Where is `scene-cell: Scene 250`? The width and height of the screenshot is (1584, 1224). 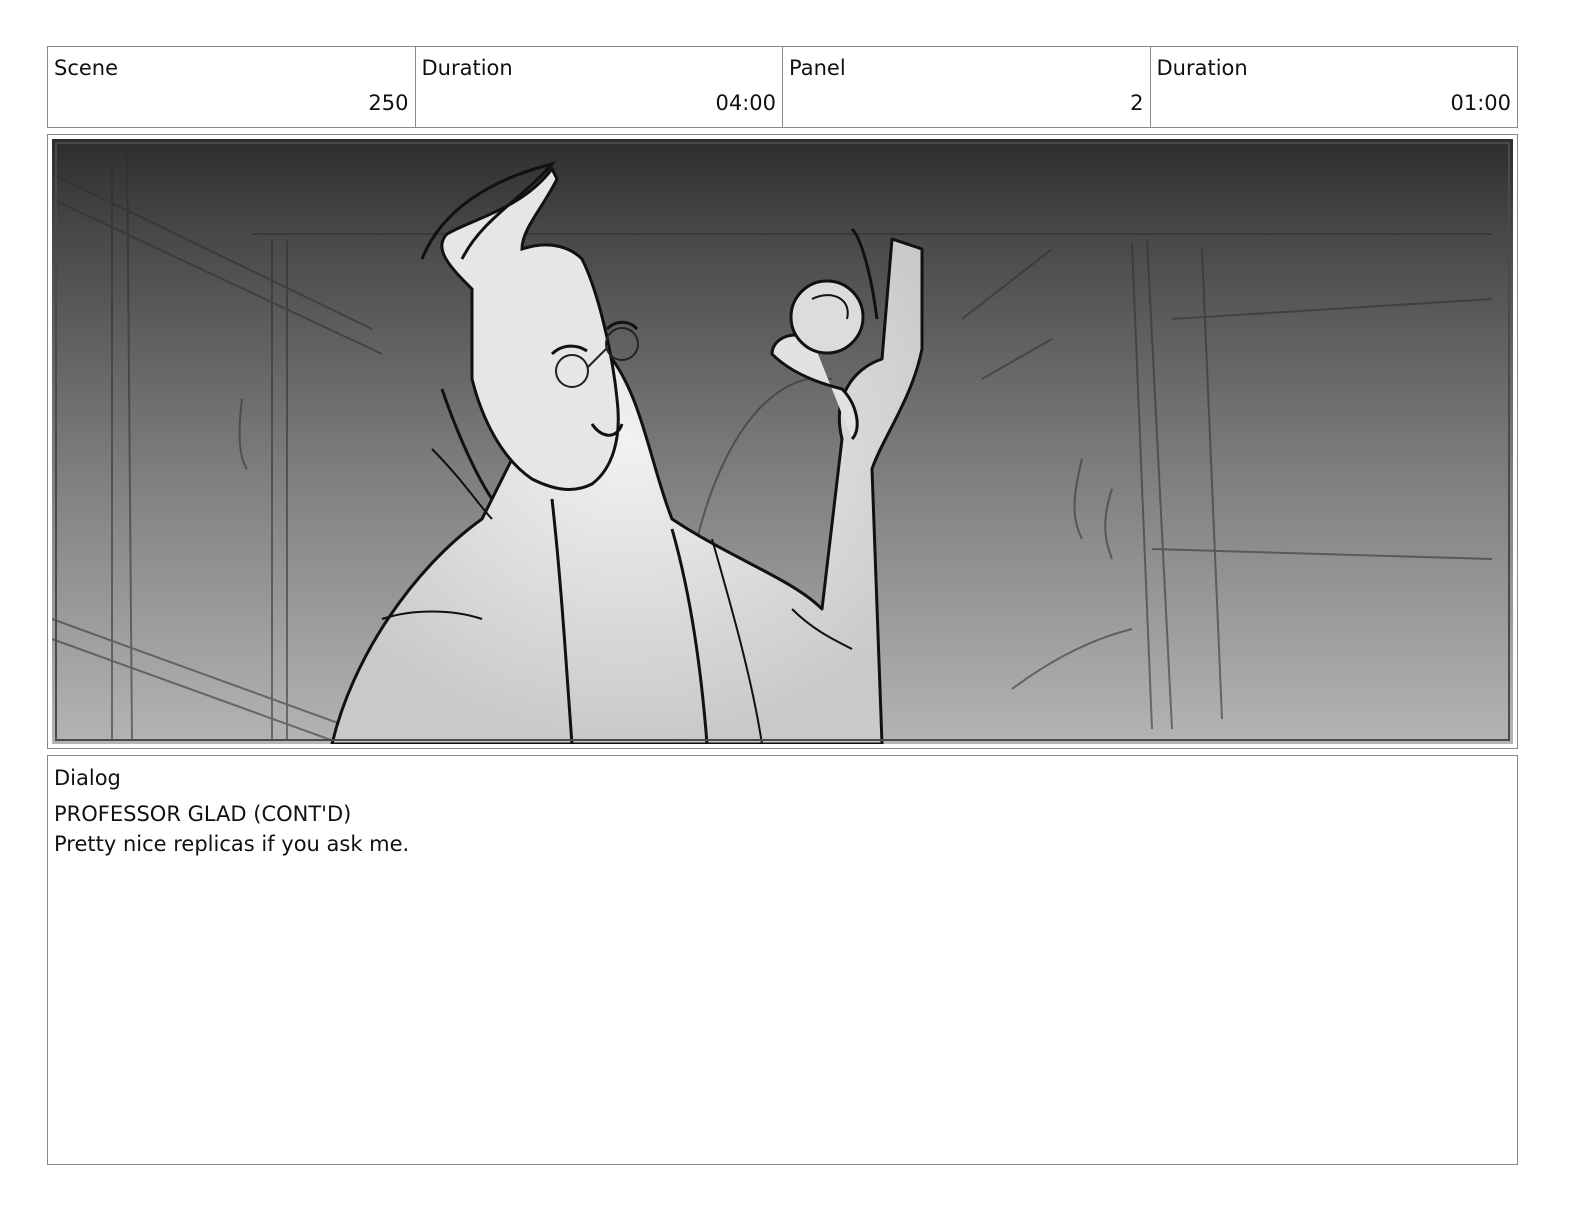
scene-cell: Scene 250 is located at coordinates (232, 87).